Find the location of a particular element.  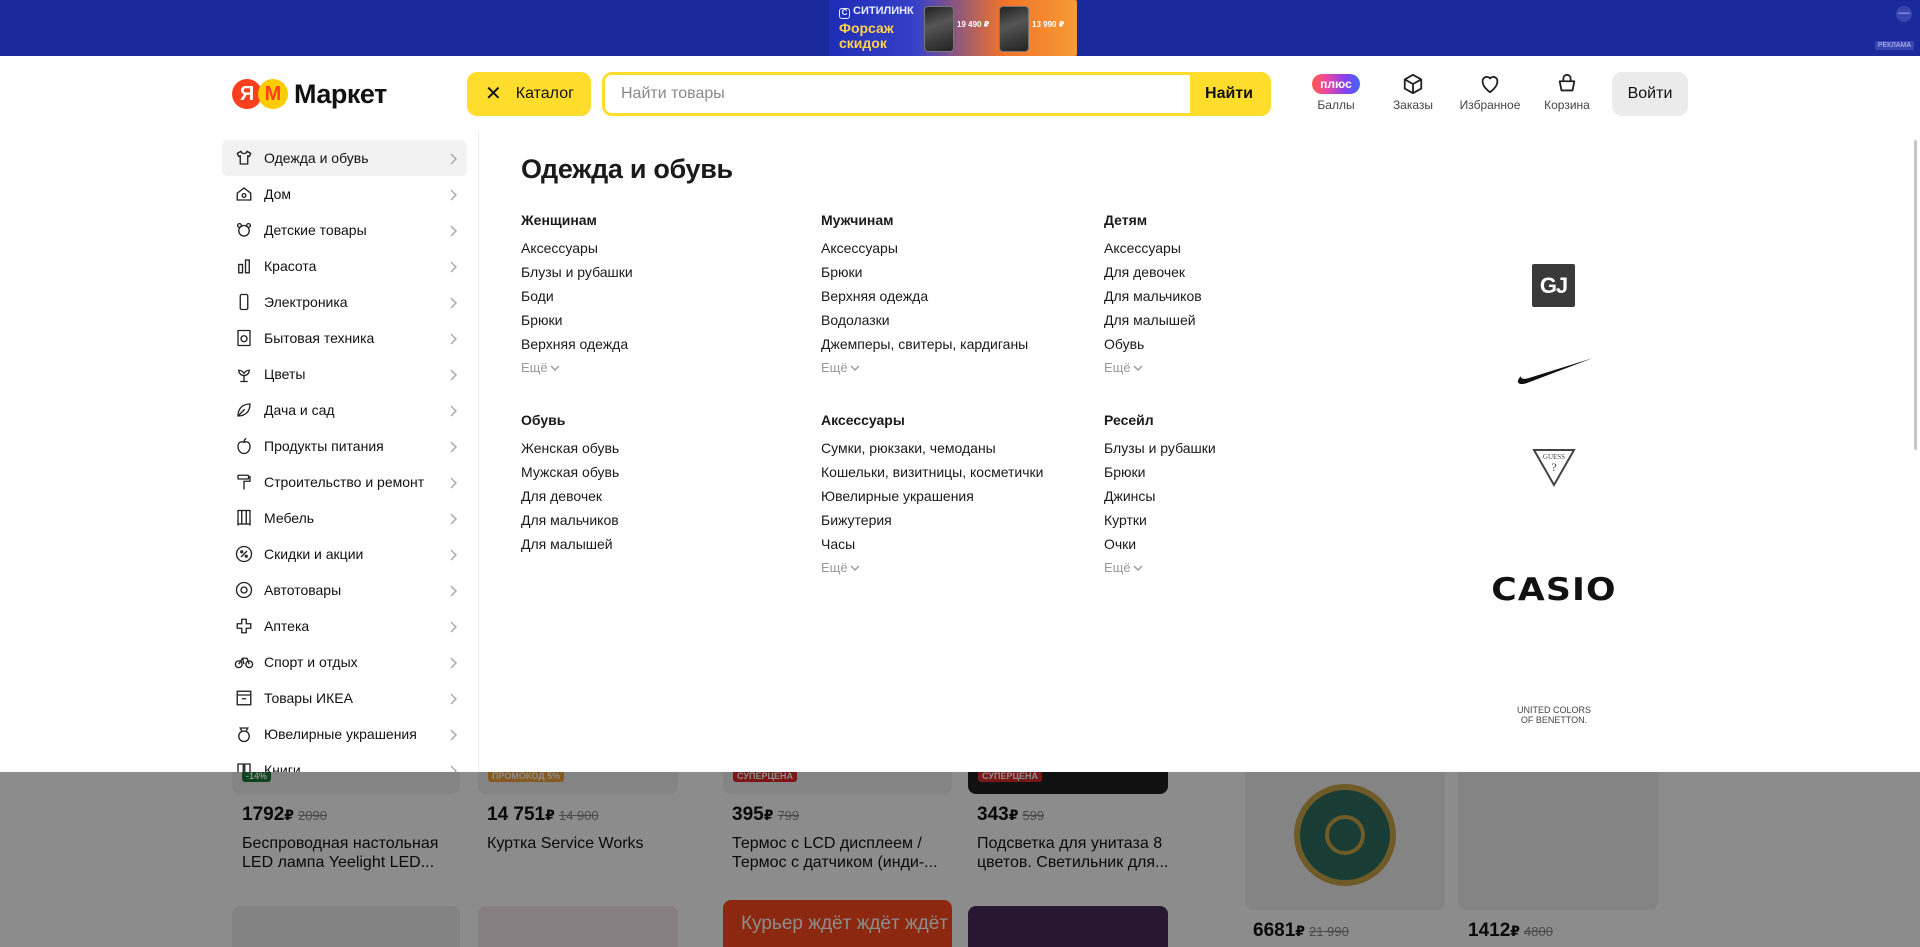

ad-close-icon: — is located at coordinates (1904, 14).